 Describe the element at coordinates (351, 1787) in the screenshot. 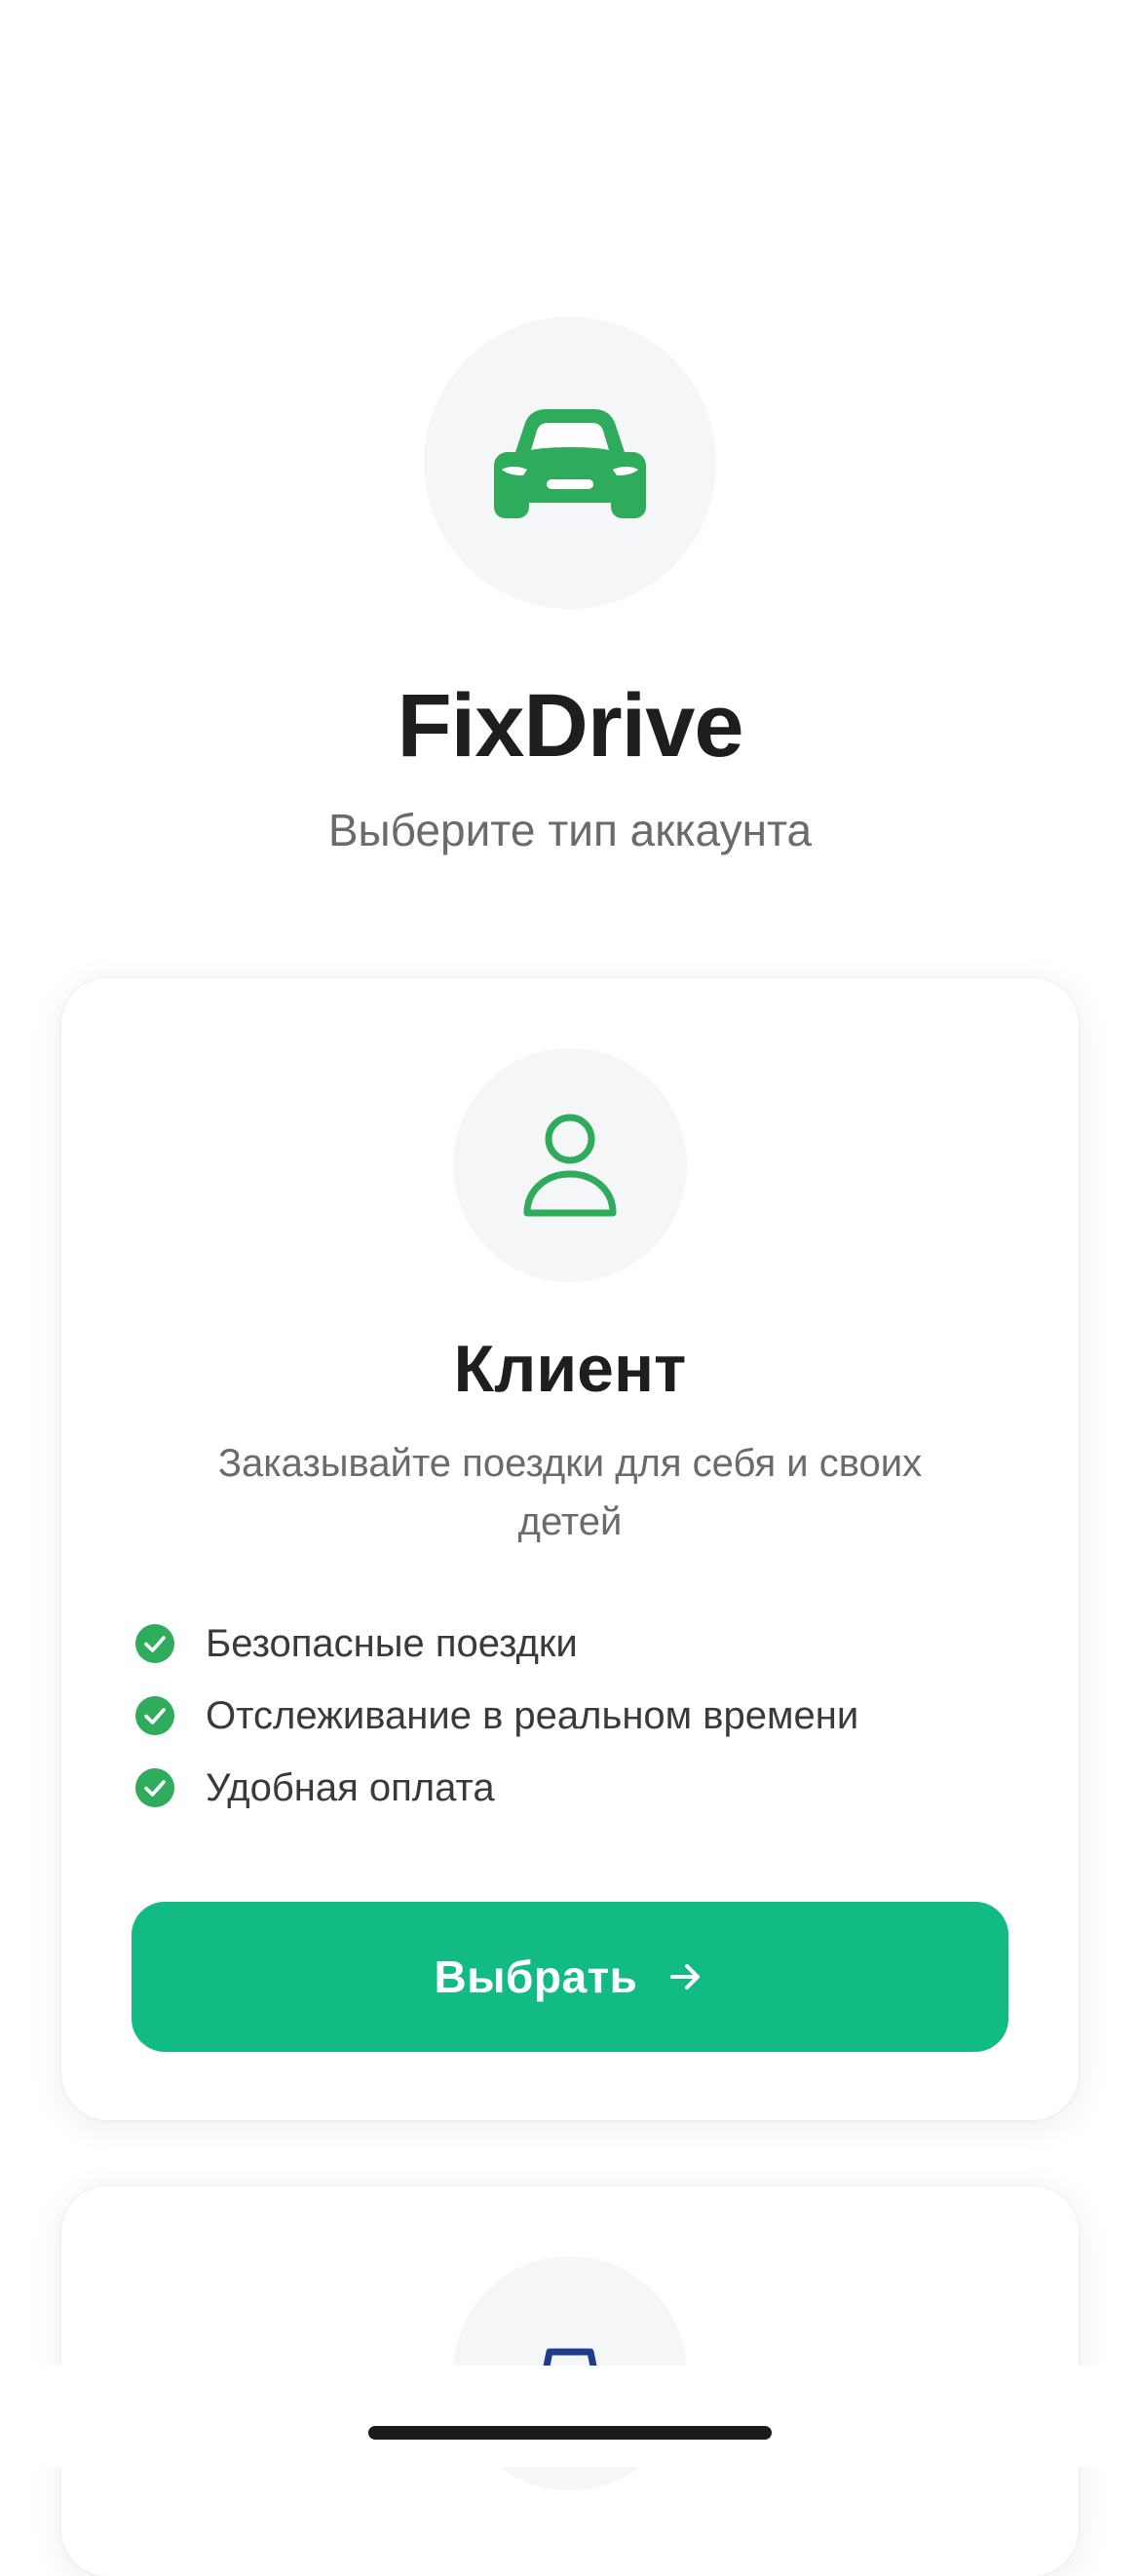

I see `feature-label: Удобная оплата` at that location.